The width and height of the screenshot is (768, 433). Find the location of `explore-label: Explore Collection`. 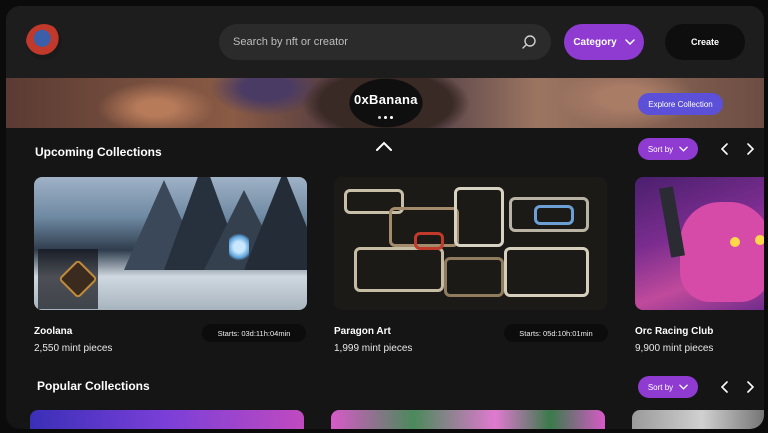

explore-label: Explore Collection is located at coordinates (680, 104).